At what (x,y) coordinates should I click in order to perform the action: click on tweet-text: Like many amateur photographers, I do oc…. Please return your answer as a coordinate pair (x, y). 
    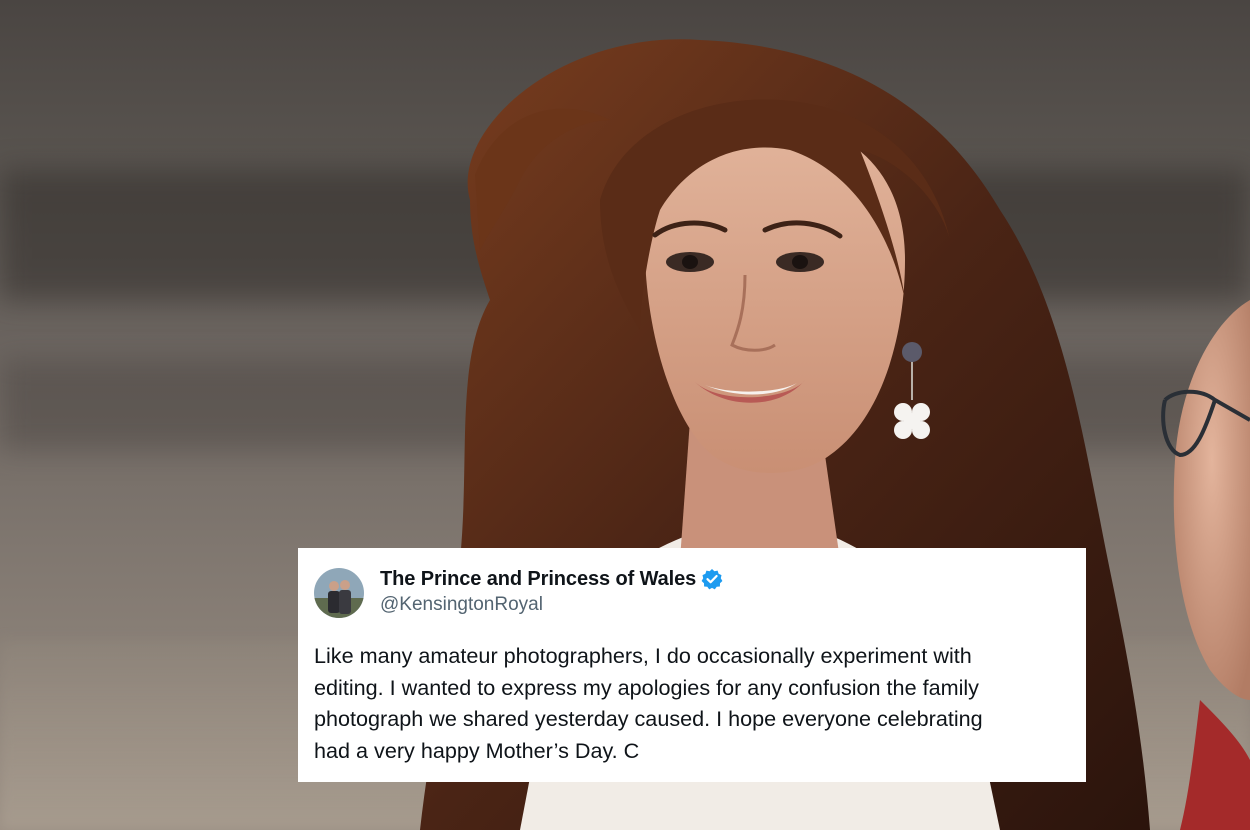
    Looking at the image, I should click on (648, 703).